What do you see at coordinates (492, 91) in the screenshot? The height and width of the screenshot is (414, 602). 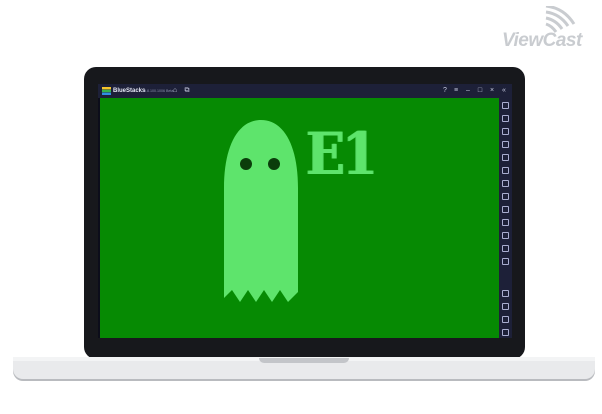 I see `close-icon: ×` at bounding box center [492, 91].